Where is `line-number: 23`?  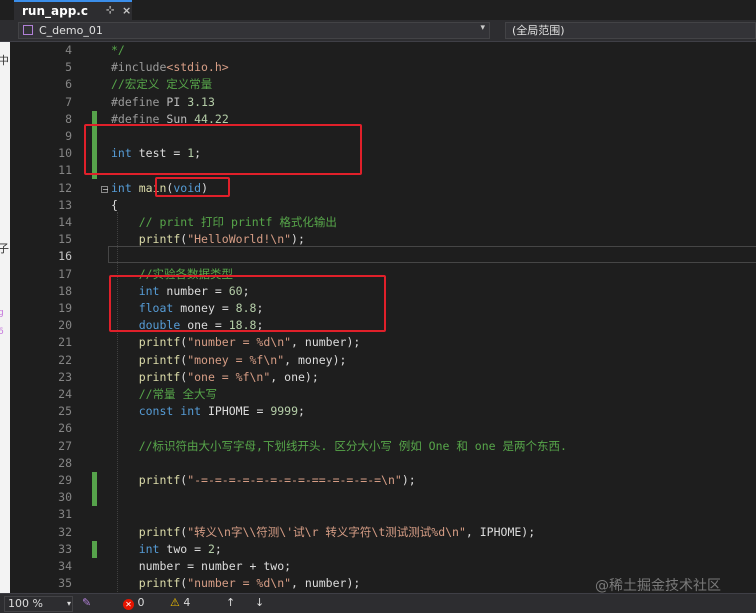 line-number: 23 is located at coordinates (65, 376).